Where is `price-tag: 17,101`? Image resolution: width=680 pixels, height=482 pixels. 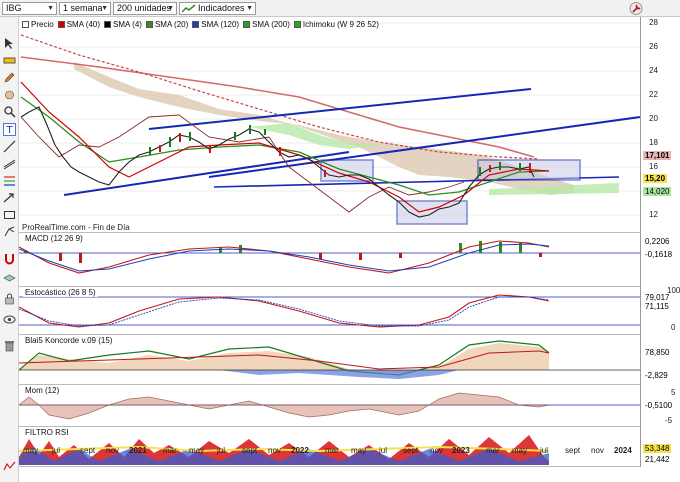 price-tag: 17,101 is located at coordinates (657, 155).